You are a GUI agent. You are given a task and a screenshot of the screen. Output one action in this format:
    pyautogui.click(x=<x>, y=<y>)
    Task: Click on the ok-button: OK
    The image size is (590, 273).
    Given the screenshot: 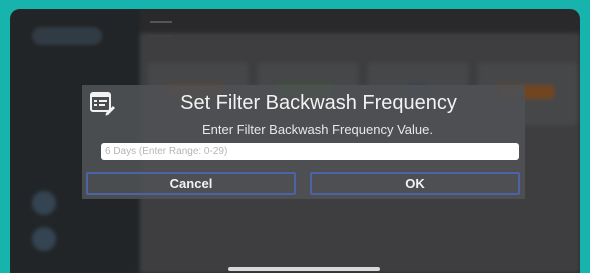 What is the action you would take?
    pyautogui.click(x=415, y=183)
    